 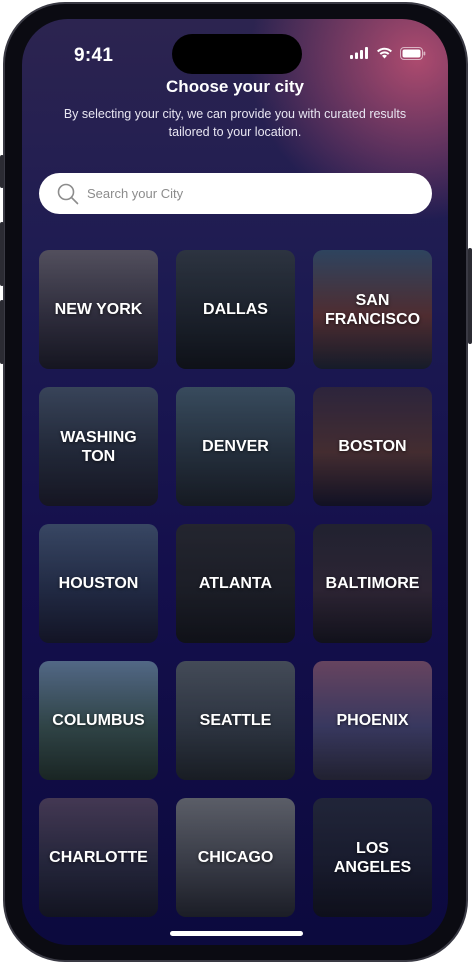 What do you see at coordinates (236, 933) in the screenshot?
I see `home-indicator` at bounding box center [236, 933].